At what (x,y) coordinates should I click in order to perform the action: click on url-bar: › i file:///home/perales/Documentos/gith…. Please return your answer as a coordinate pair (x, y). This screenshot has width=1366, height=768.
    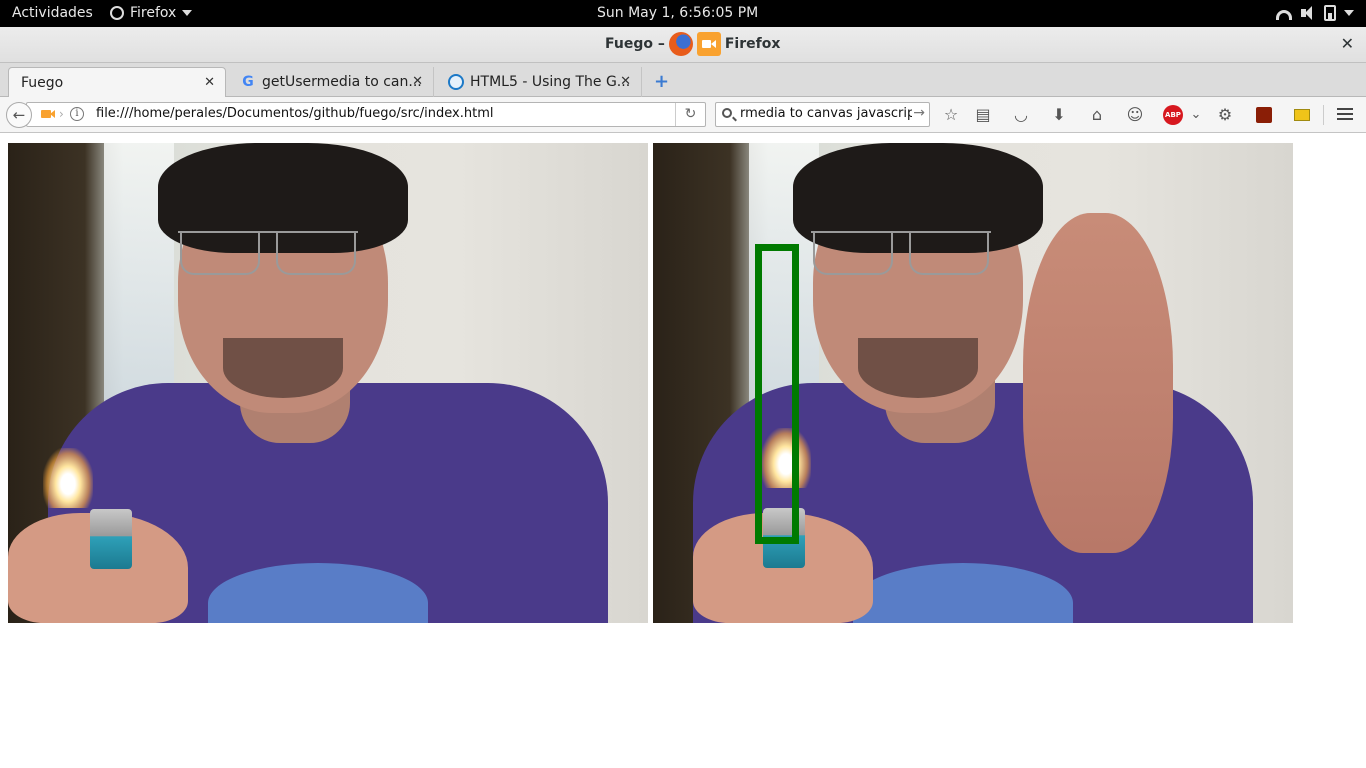
    Looking at the image, I should click on (366, 114).